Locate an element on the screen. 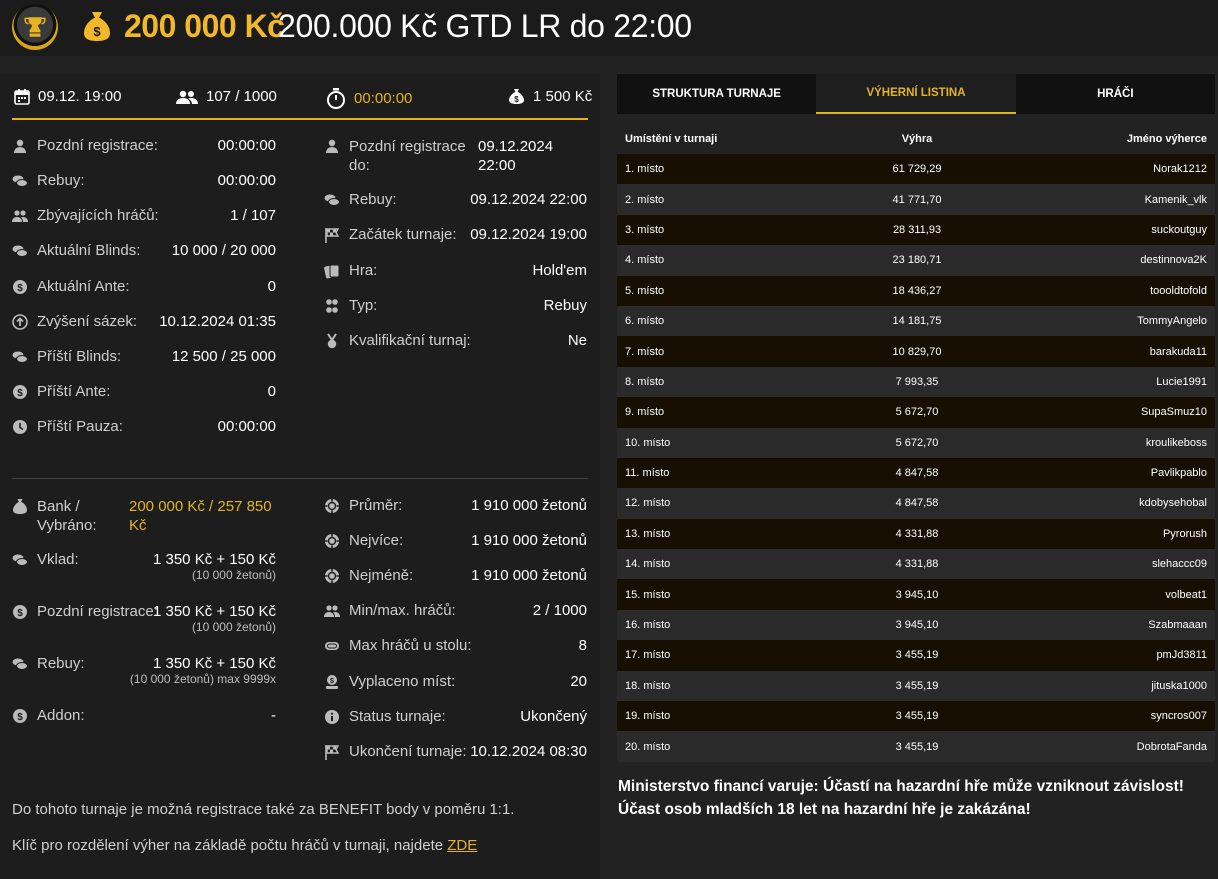 Image resolution: width=1218 pixels, height=879 pixels. buy-in-value: 1 500 Kč is located at coordinates (563, 96).